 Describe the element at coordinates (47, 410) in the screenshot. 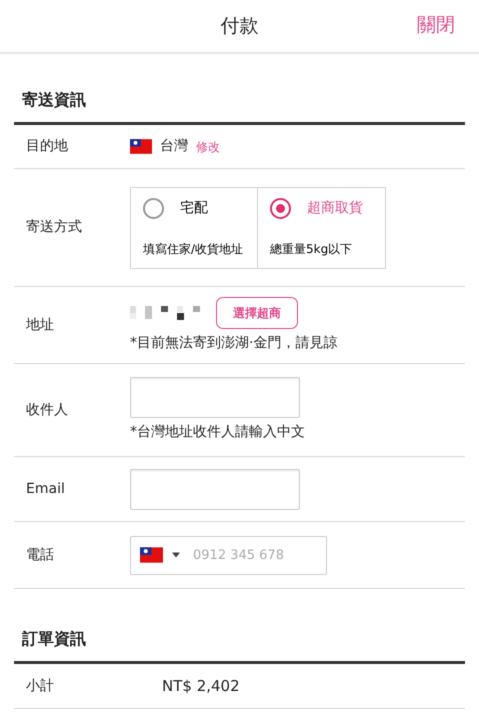

I see `field-label: 收件人` at that location.